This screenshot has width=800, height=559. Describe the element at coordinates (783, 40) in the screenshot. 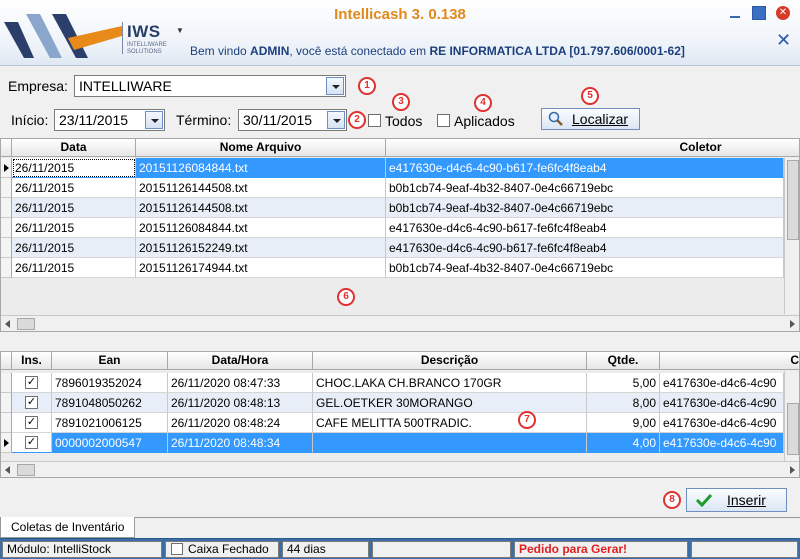

I see `close-form-icon: ✕` at that location.